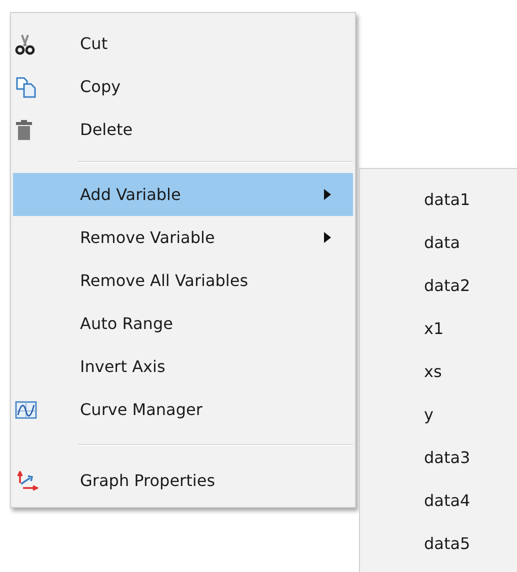 The height and width of the screenshot is (572, 517). I want to click on submenu-item: data3, so click(438, 457).